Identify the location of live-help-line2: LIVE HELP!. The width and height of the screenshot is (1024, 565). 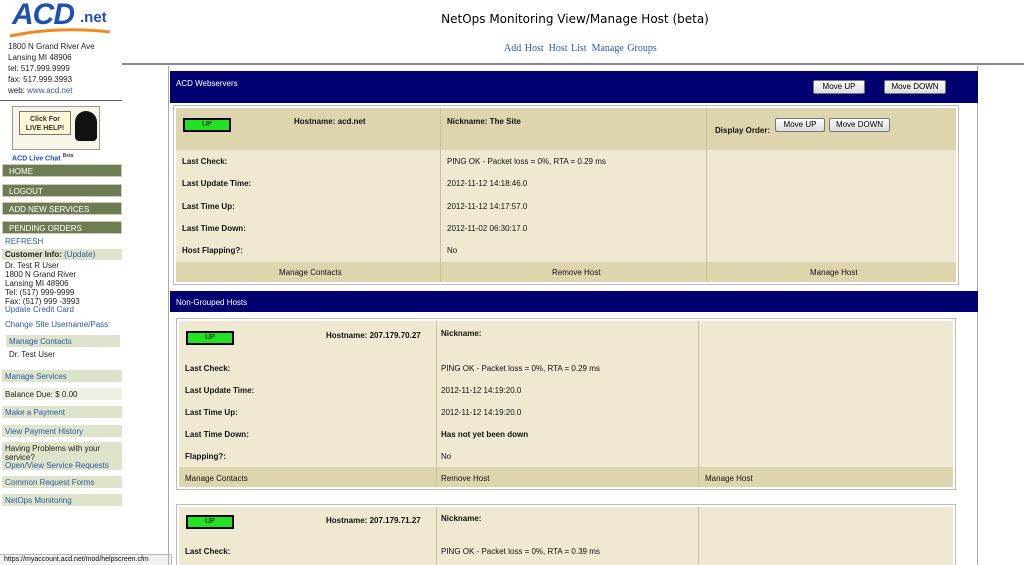
(45, 128).